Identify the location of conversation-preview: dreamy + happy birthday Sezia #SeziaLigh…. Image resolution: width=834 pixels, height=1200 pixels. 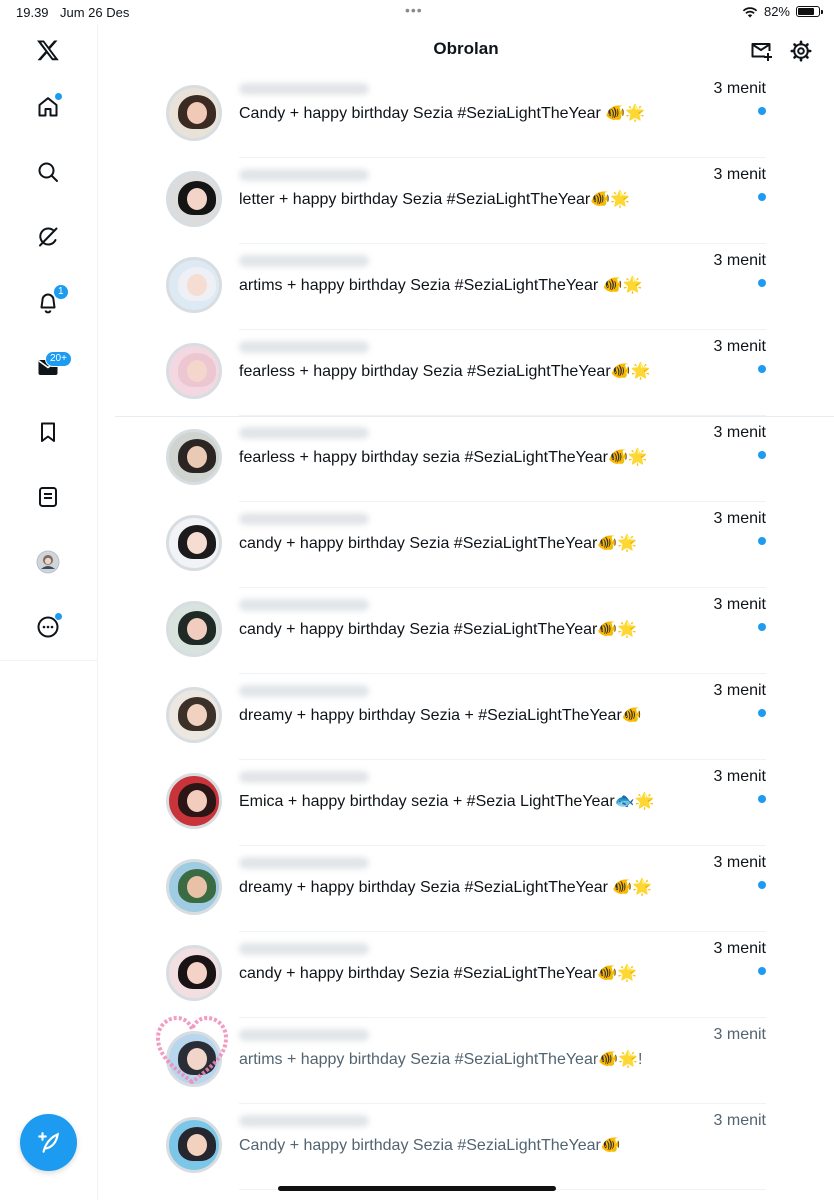
(446, 887).